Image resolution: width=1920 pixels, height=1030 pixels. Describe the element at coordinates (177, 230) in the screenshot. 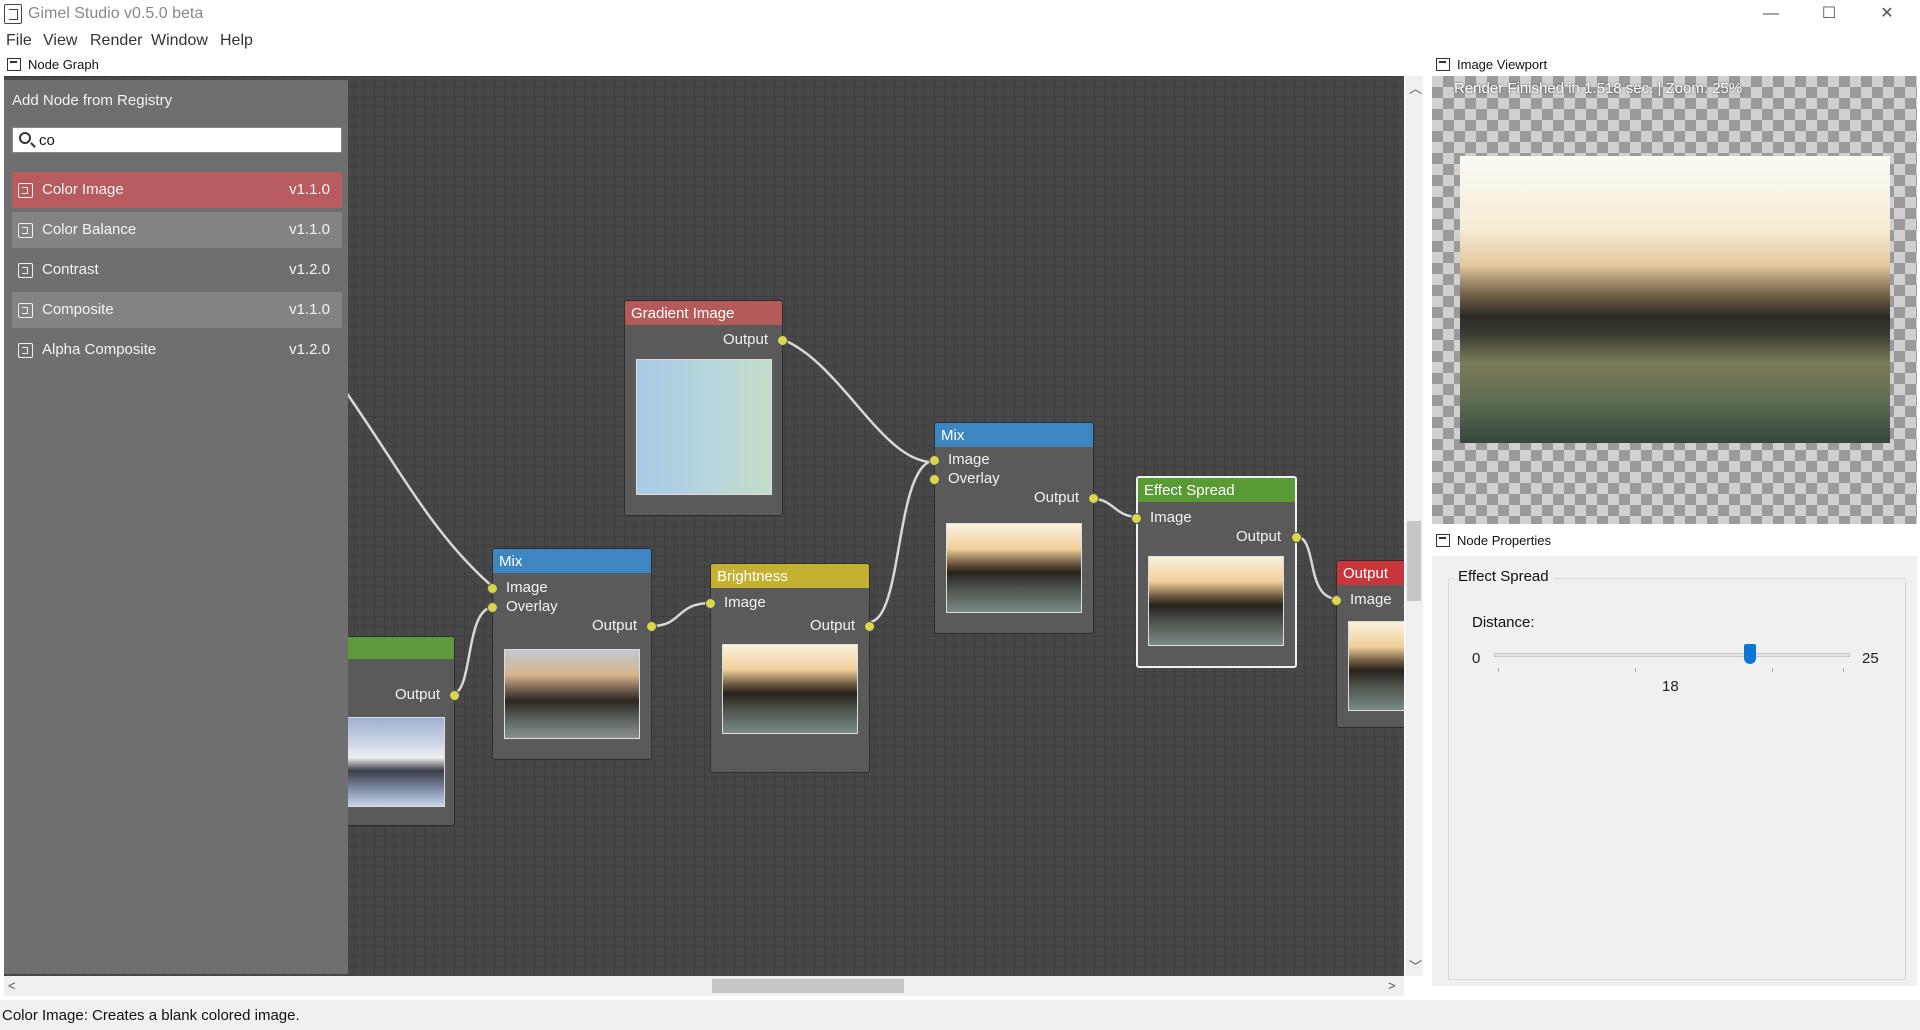

I see `registry-item-color-balance: Color Balance v1.1.0` at that location.